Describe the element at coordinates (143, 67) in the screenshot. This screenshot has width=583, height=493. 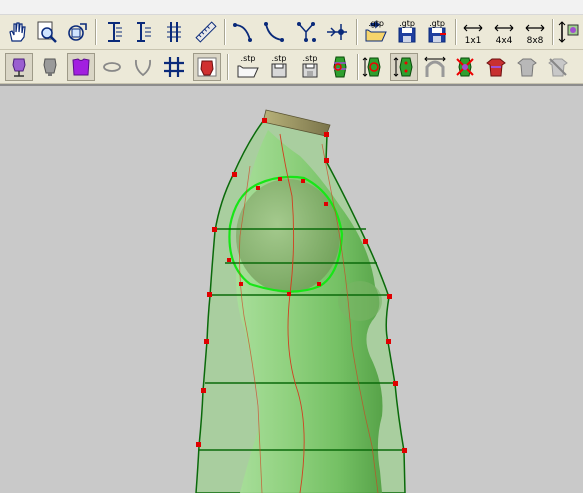
I see `neck-curve-icon` at that location.